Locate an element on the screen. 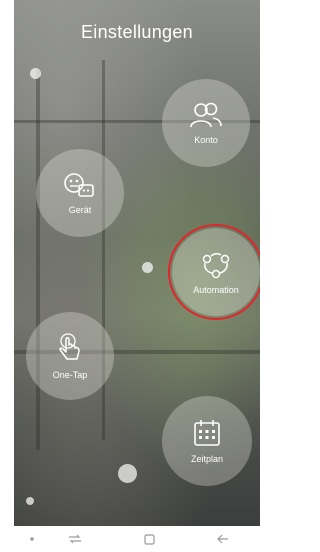 The height and width of the screenshot is (552, 320). tile-geraet: Gerät is located at coordinates (80, 193).